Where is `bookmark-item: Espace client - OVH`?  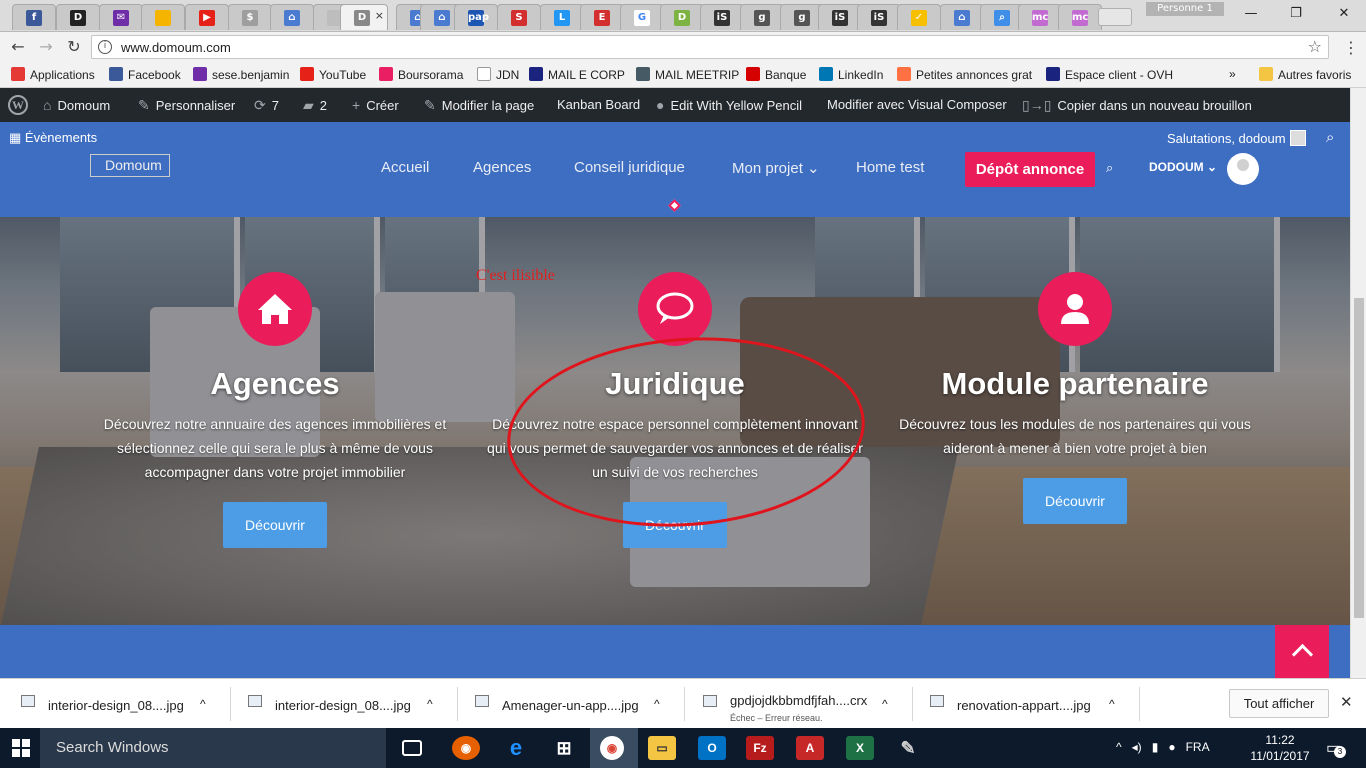
bookmark-item: Espace client - OVH is located at coordinates (1109, 75).